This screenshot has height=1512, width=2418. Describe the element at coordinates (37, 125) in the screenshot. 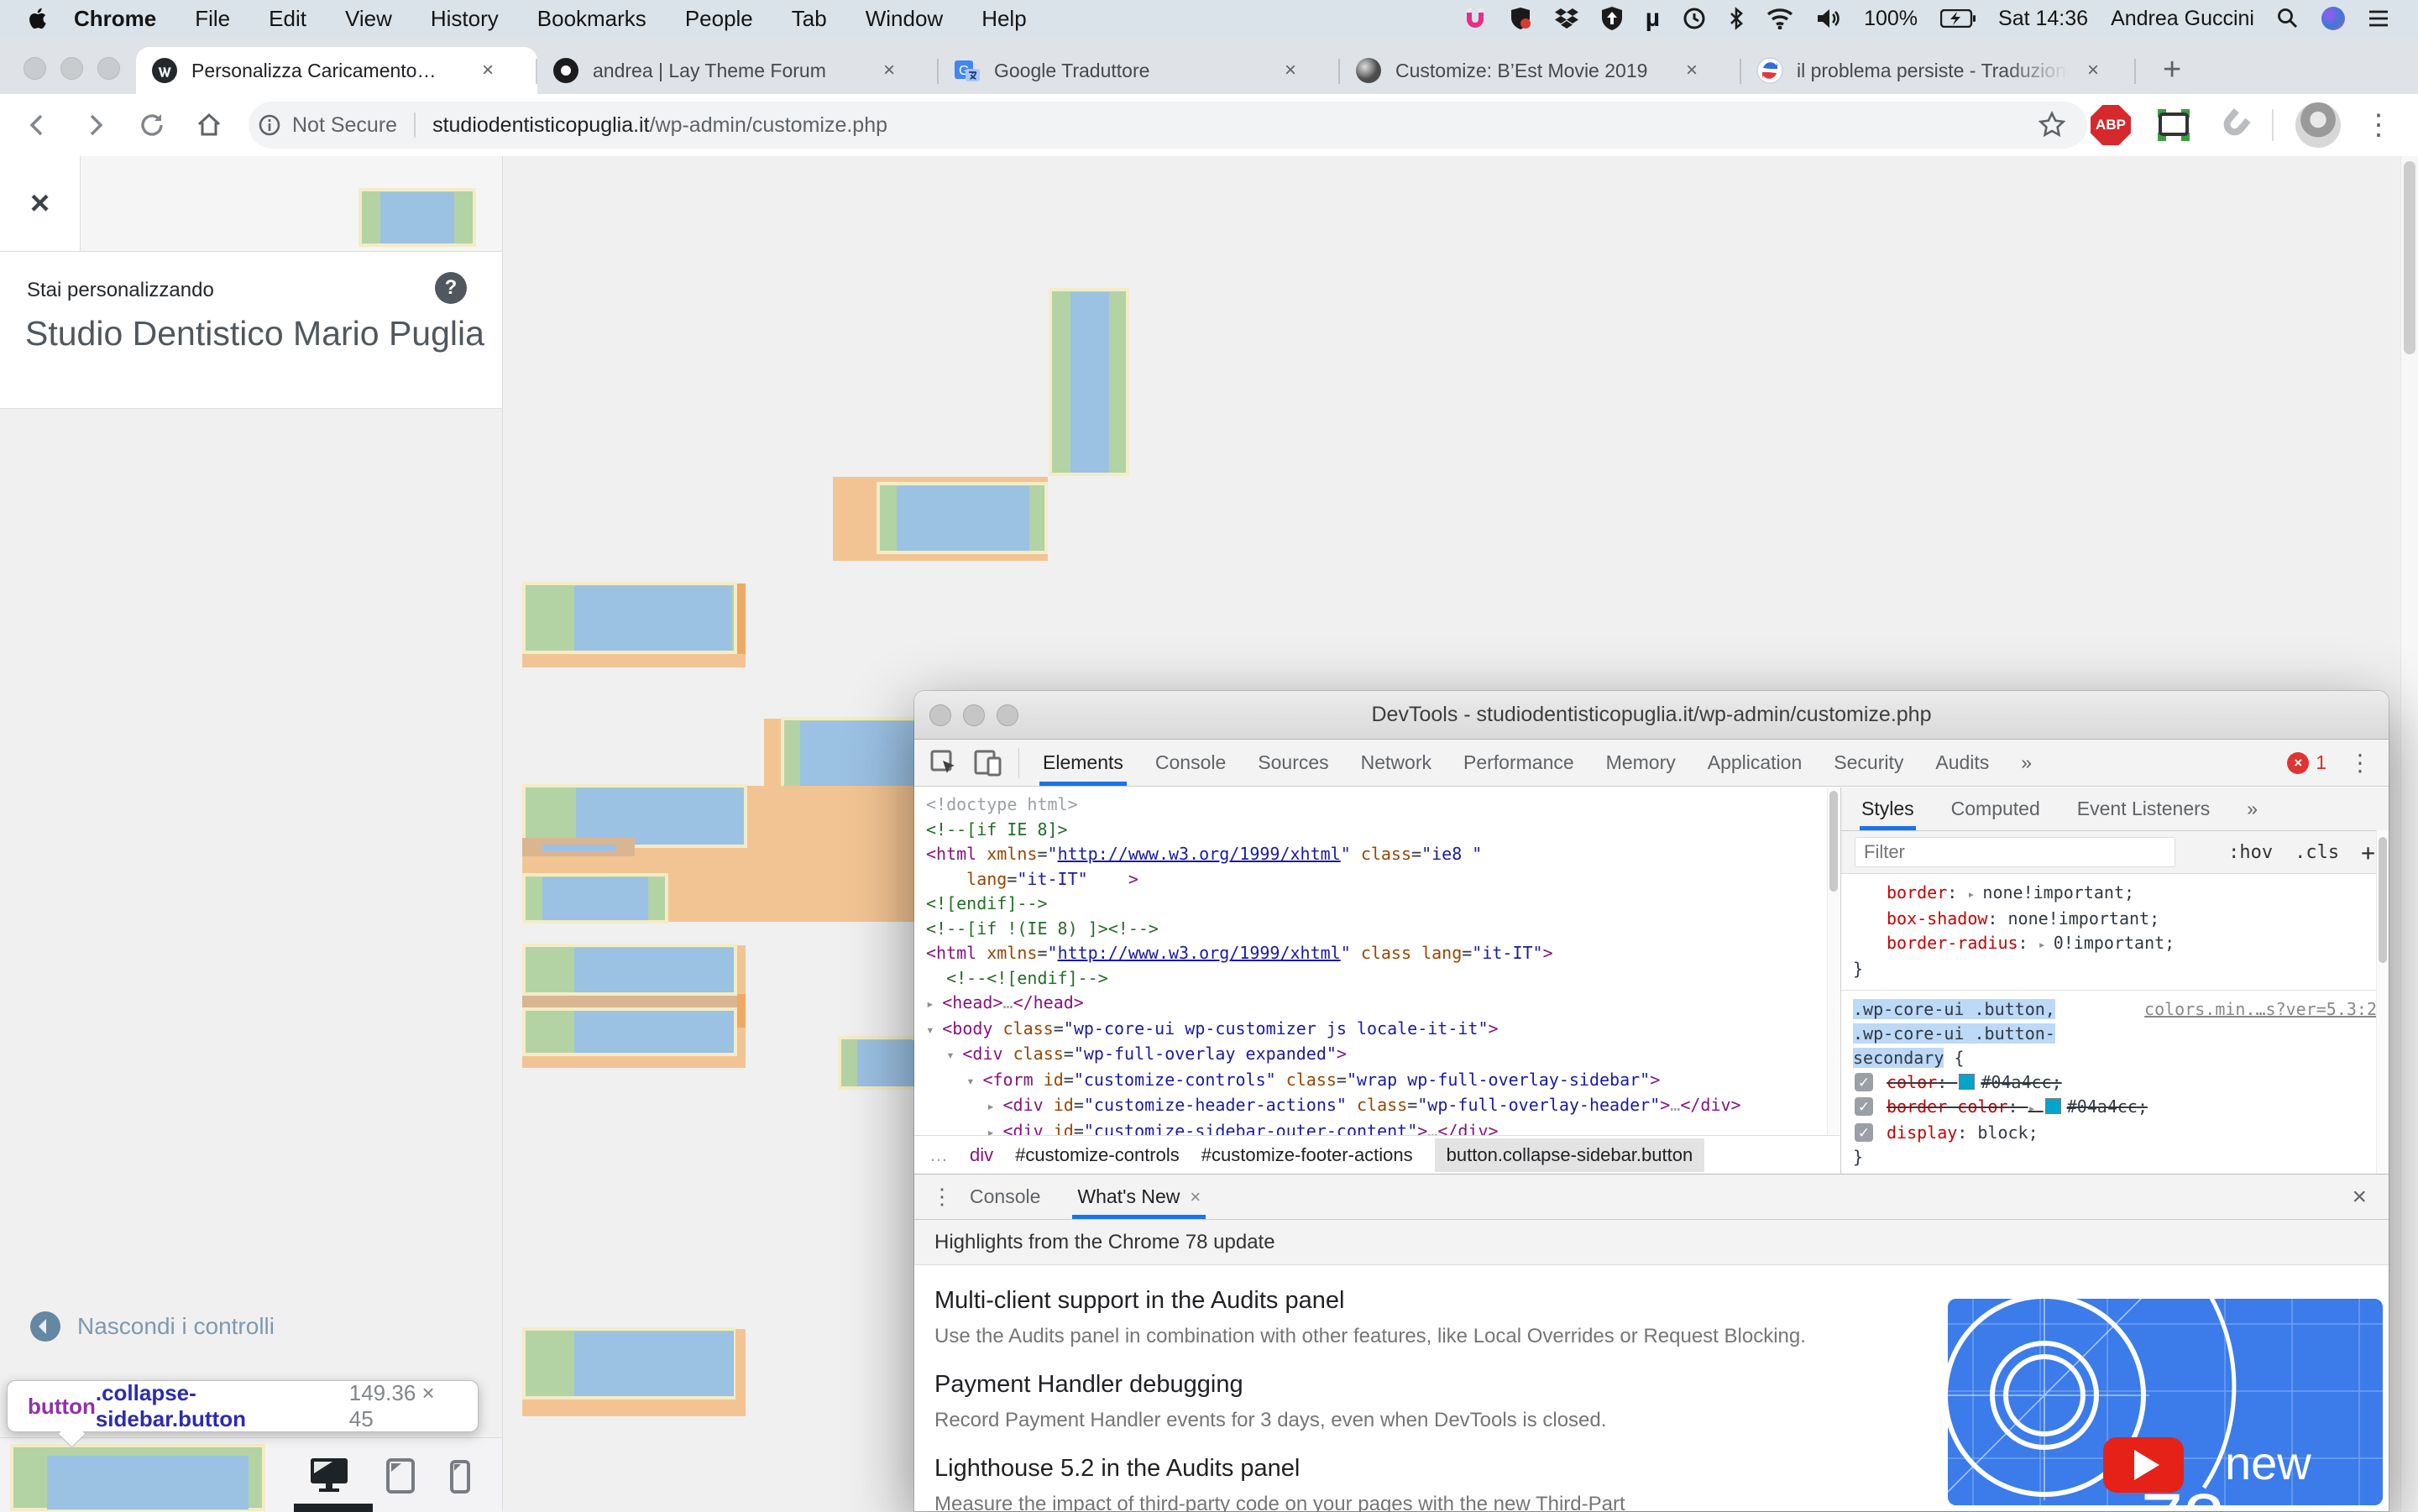

I see `back-button` at that location.